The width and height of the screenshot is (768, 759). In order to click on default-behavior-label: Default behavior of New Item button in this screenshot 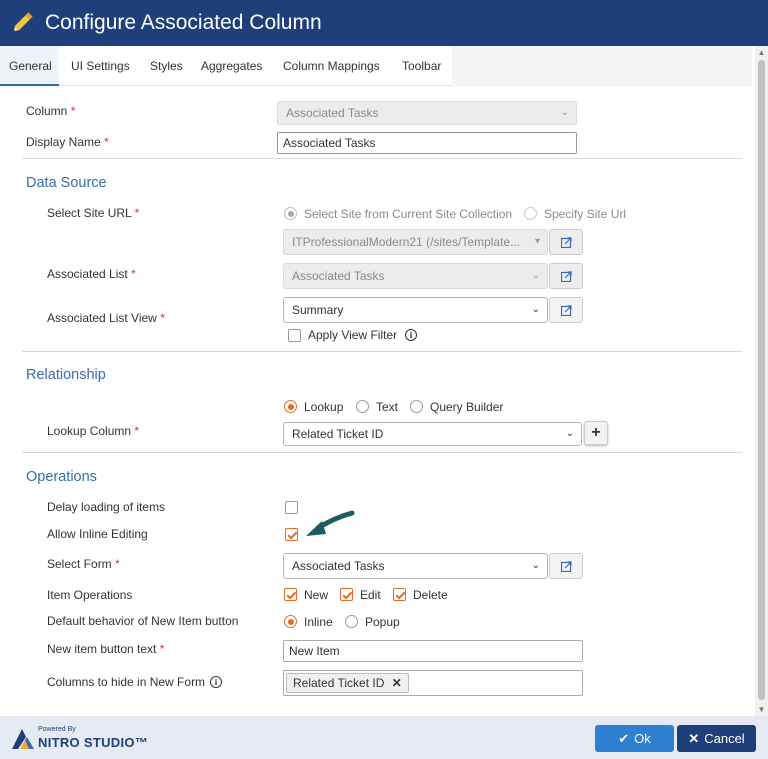, I will do `click(143, 621)`.